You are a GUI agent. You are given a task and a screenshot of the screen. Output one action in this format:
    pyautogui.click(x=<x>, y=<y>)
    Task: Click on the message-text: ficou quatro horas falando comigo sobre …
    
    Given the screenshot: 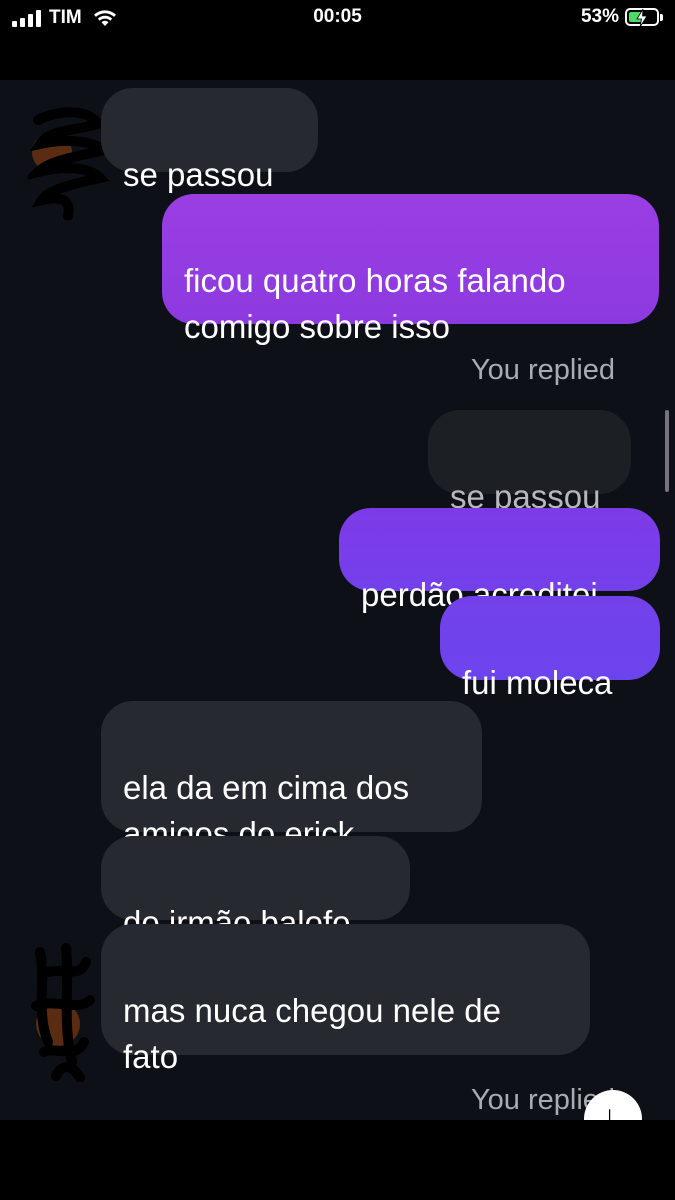 What is the action you would take?
    pyautogui.click(x=375, y=303)
    